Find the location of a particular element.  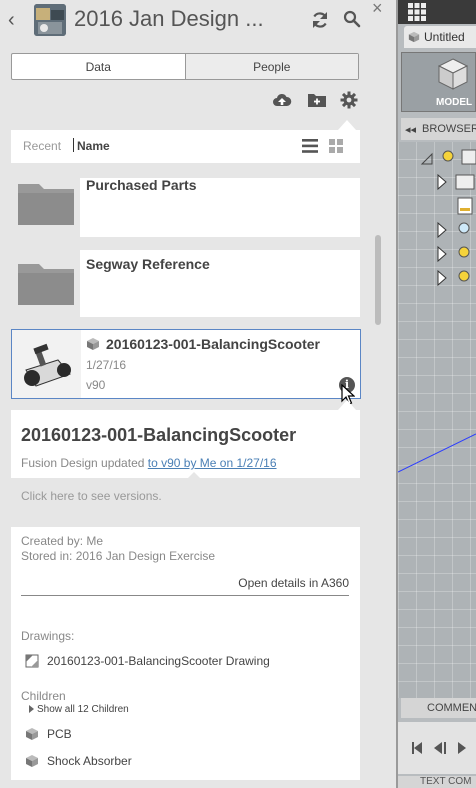

timeline-controls is located at coordinates (437, 748).